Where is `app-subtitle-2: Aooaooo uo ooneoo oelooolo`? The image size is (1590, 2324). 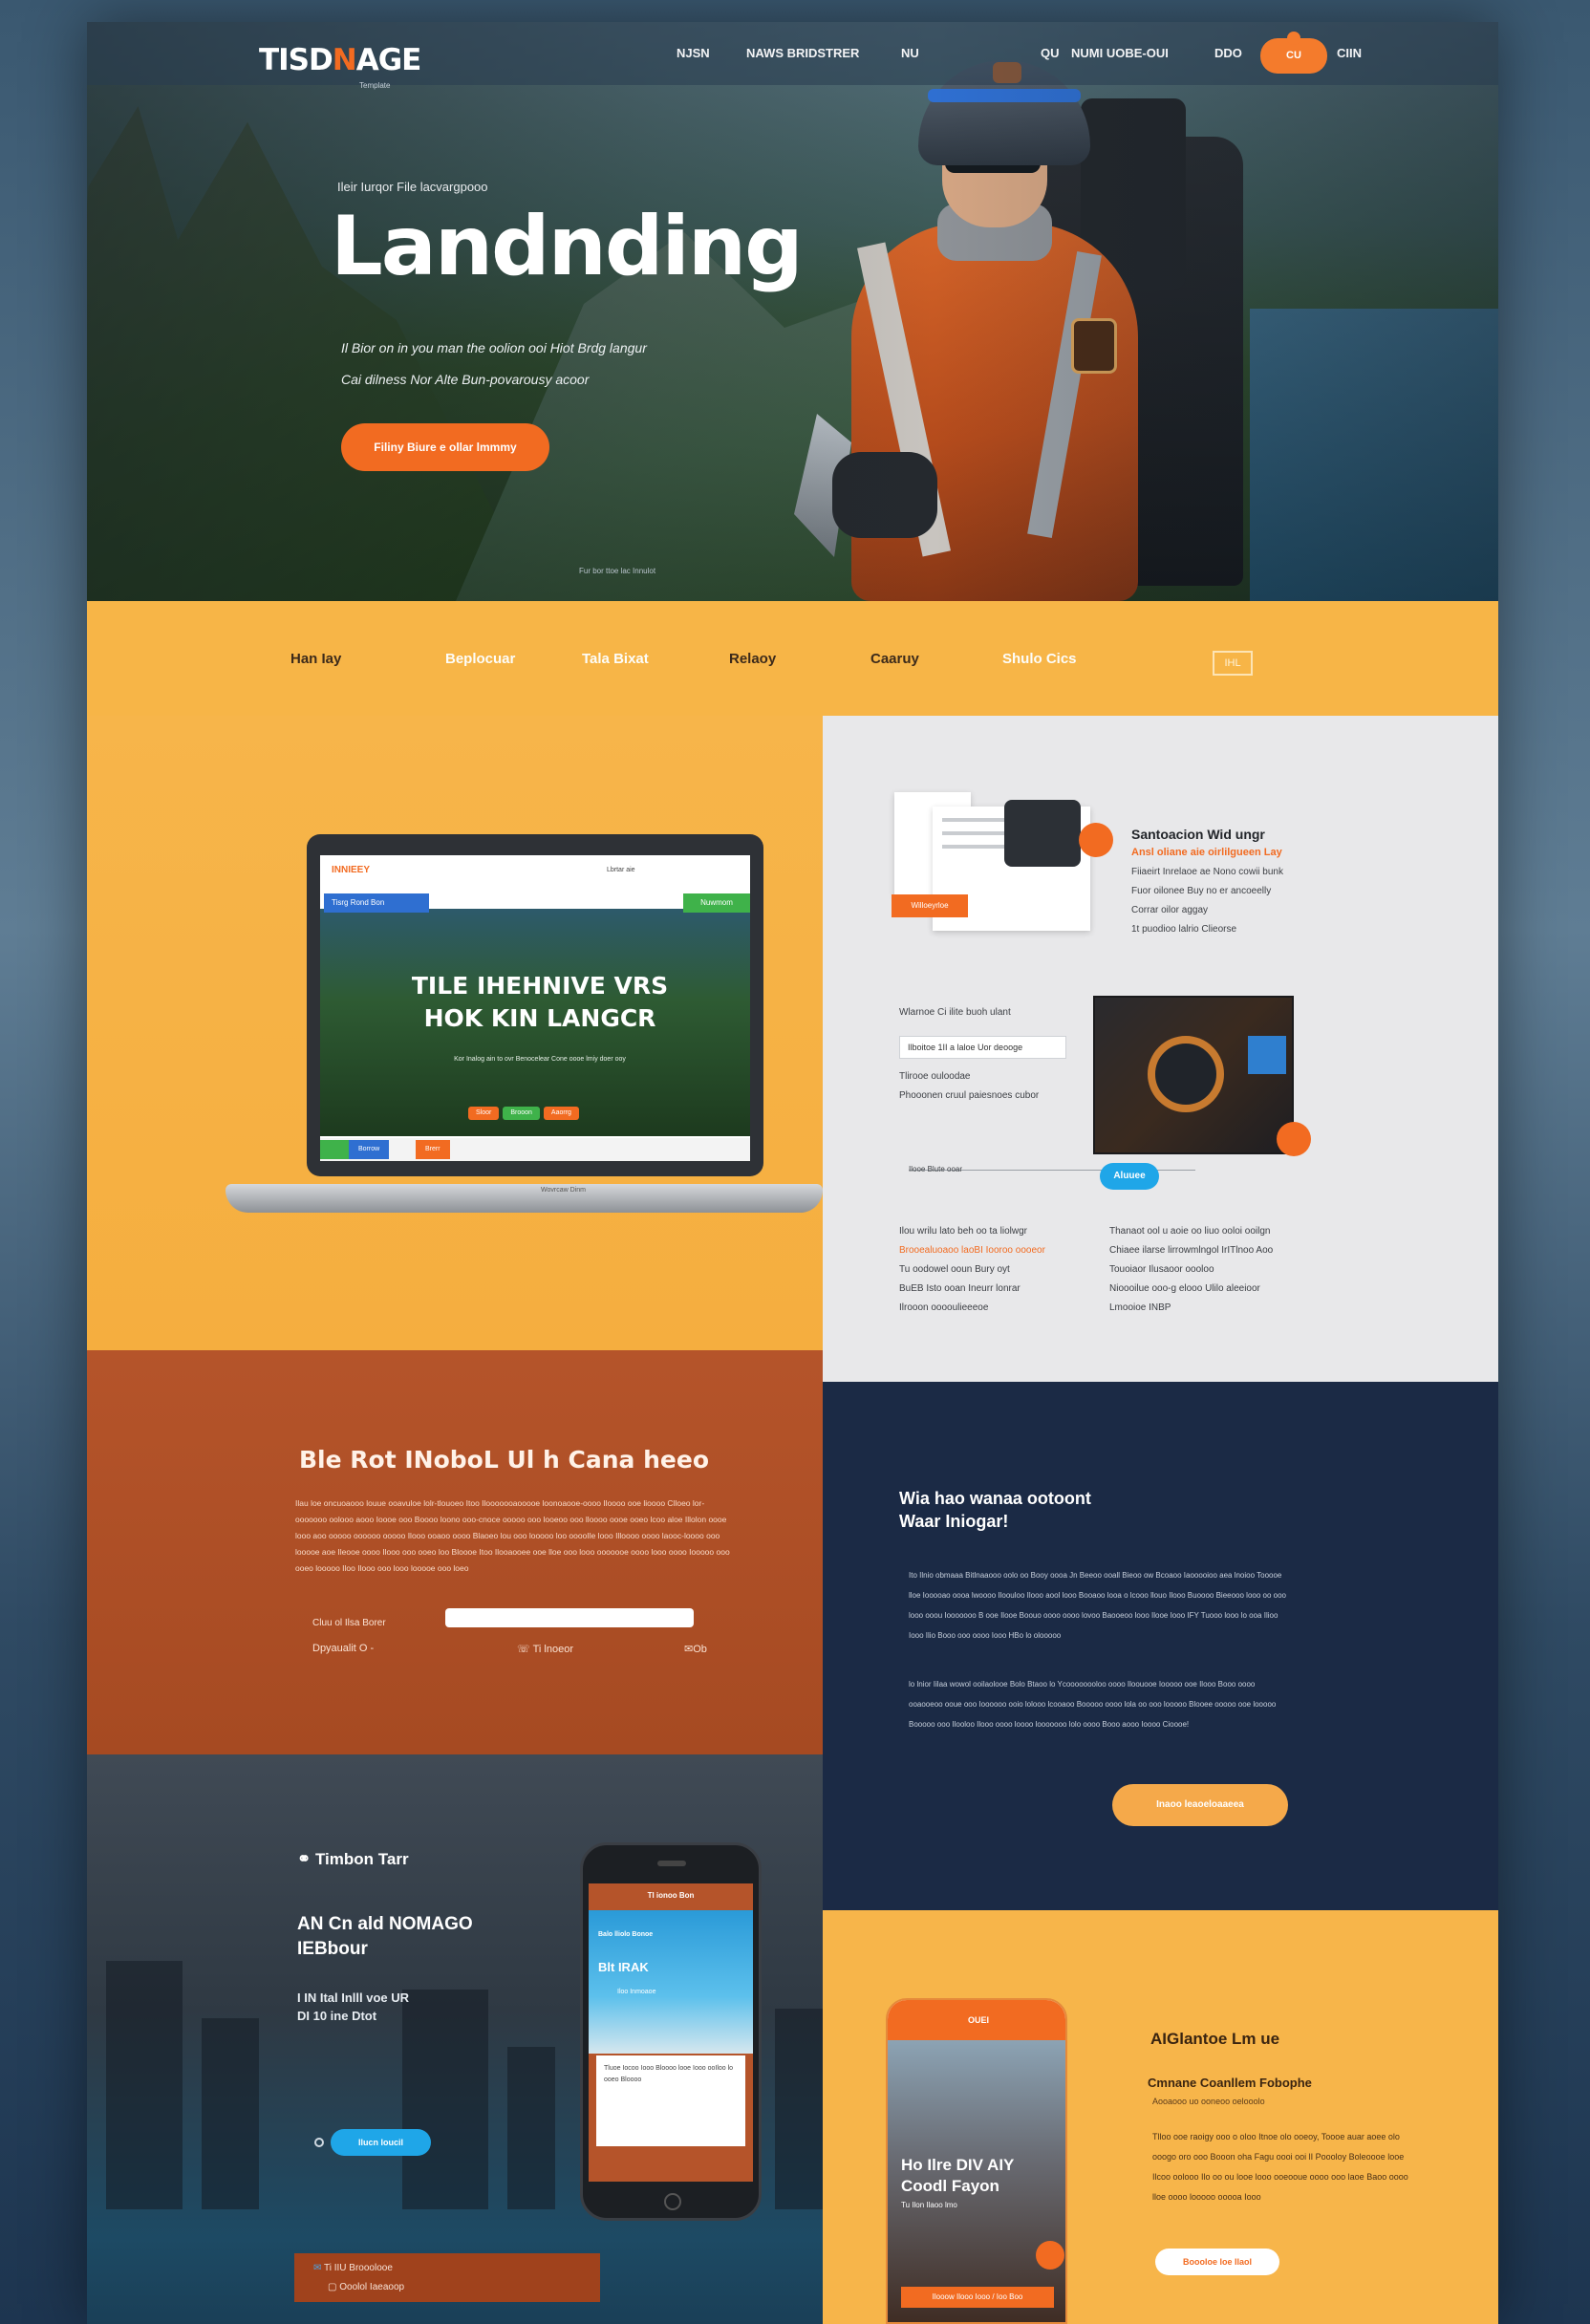 app-subtitle-2: Aooaooo uo ooneoo oelooolo is located at coordinates (1208, 2101).